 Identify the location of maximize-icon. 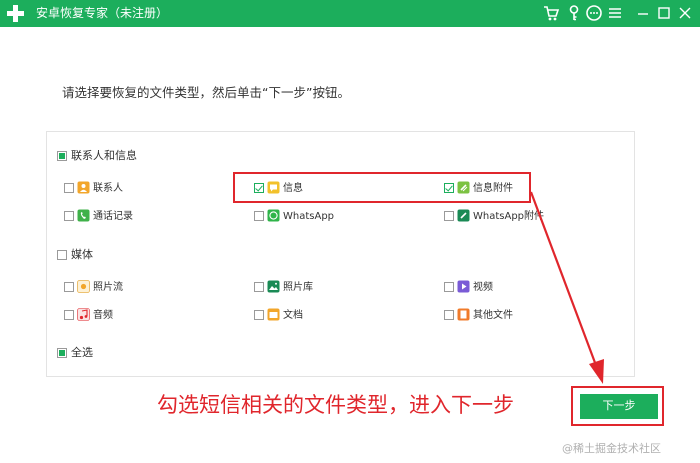
(664, 13).